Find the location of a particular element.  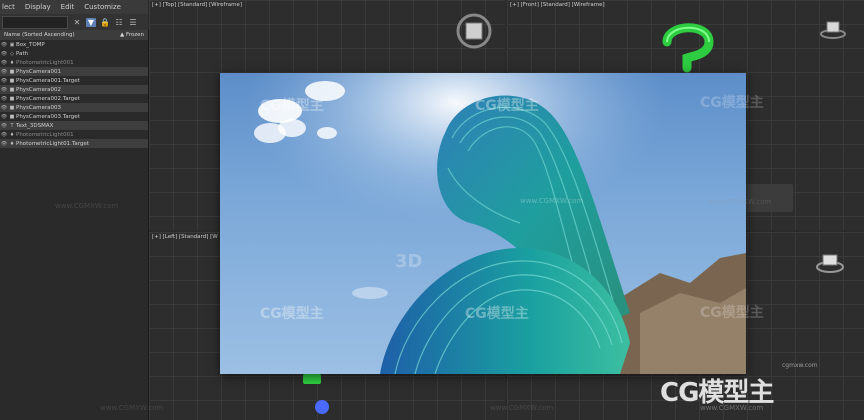

watermark-url-small: cgmxw.com is located at coordinates (800, 365).